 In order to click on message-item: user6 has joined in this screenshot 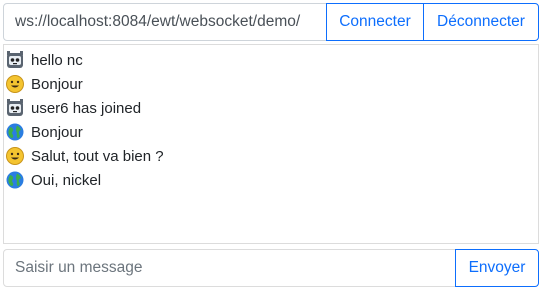, I will do `click(271, 108)`.